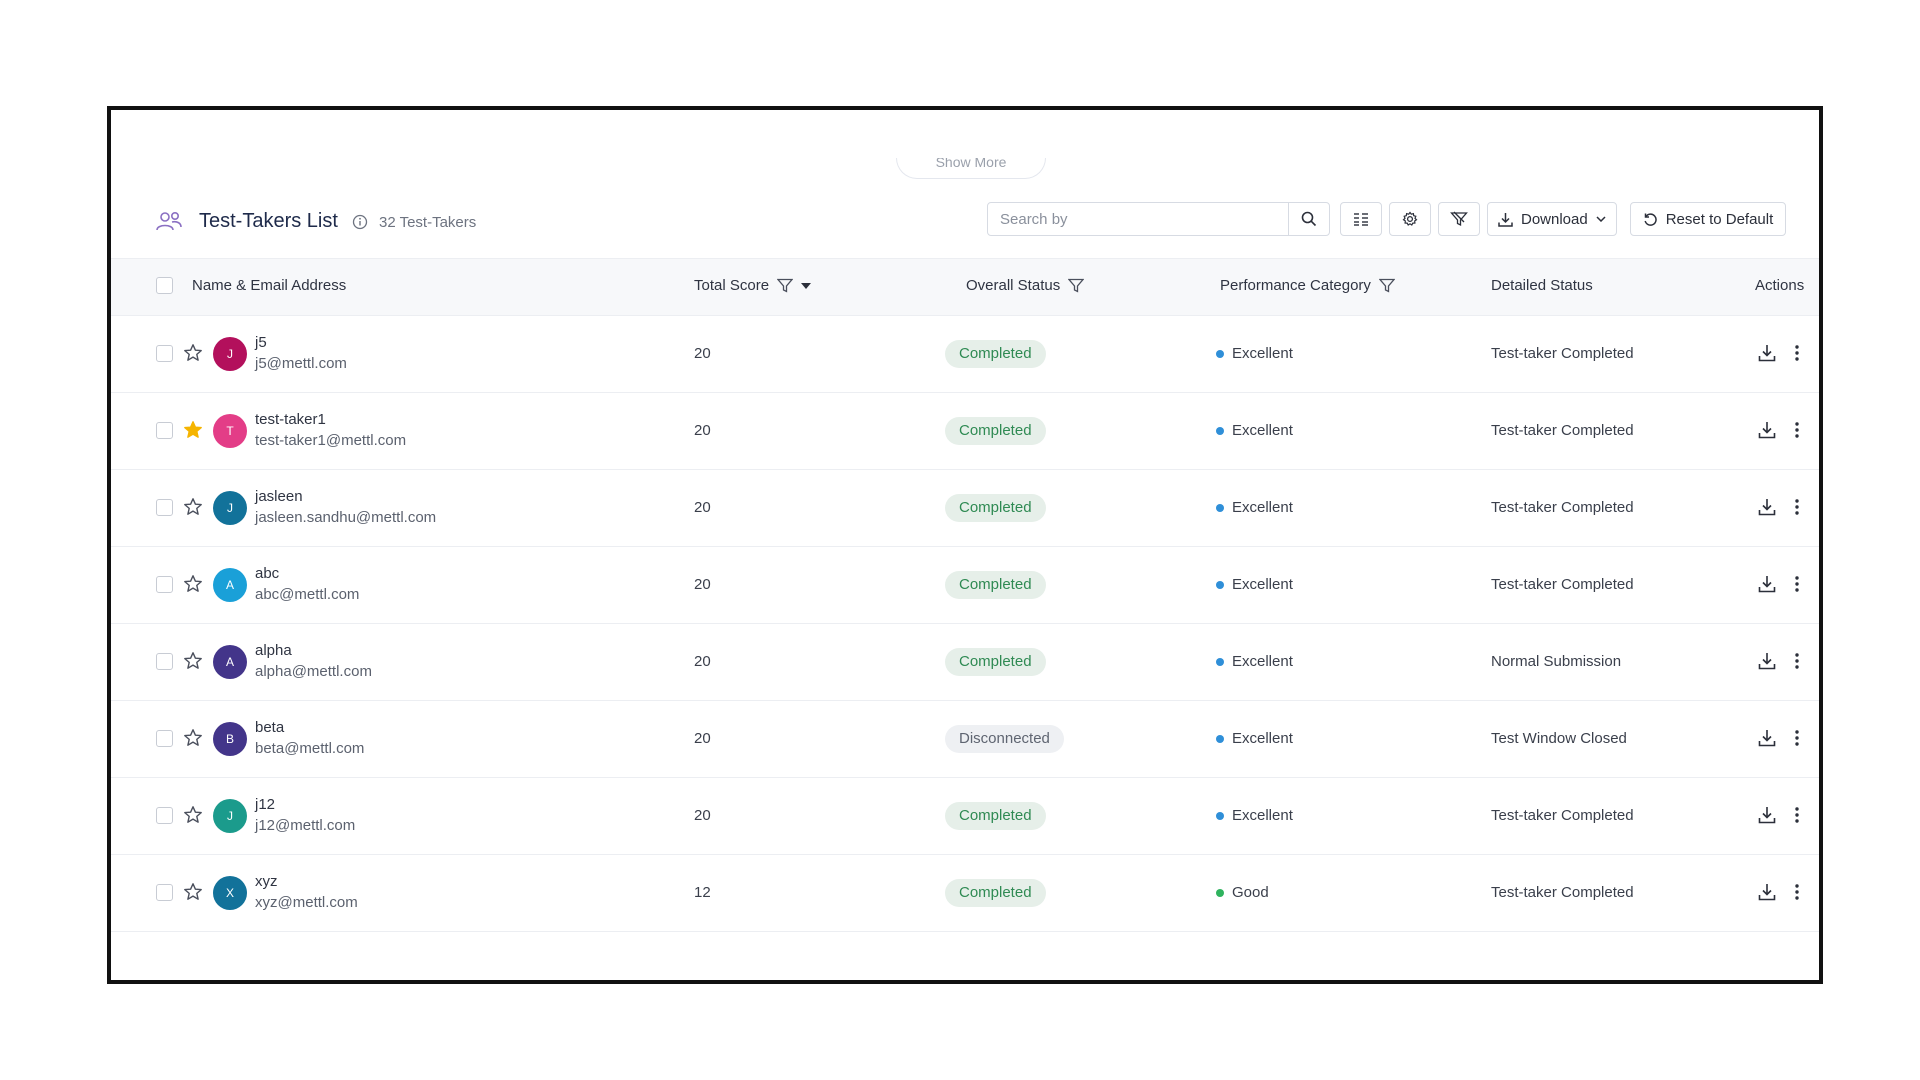  Describe the element at coordinates (331, 440) in the screenshot. I see `test-taker-email: test-taker1@mettl.com` at that location.